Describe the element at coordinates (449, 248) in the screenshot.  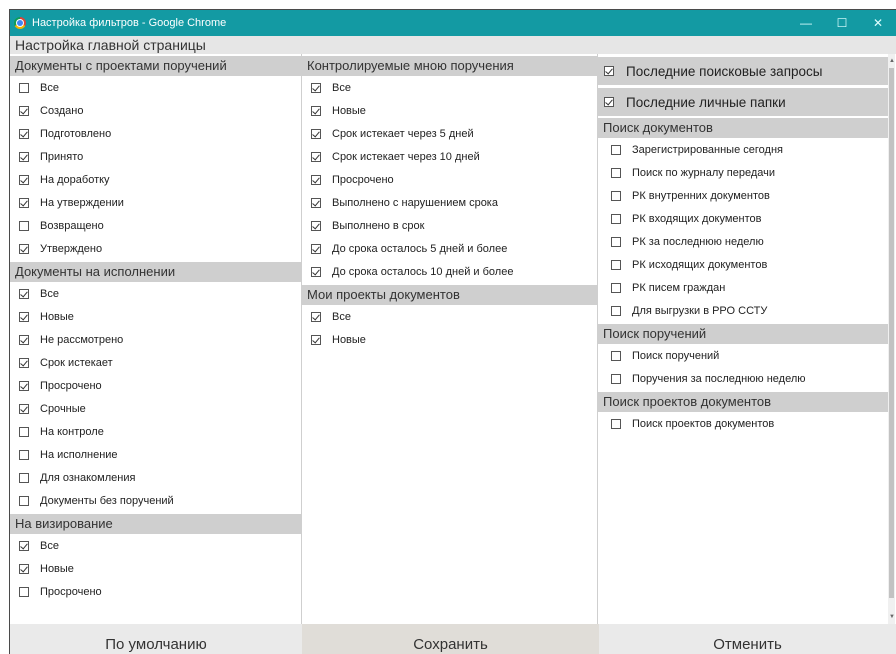
I see `filter-option: До срока осталось 5 дней и более` at that location.